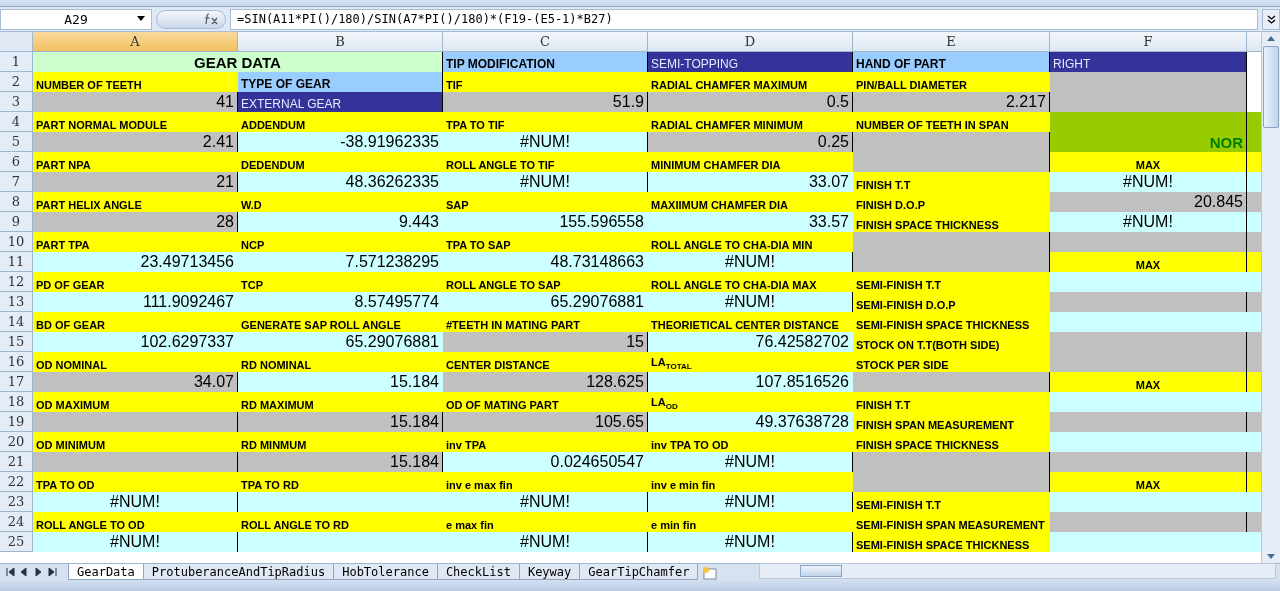  I want to click on select-all-corner, so click(16, 42).